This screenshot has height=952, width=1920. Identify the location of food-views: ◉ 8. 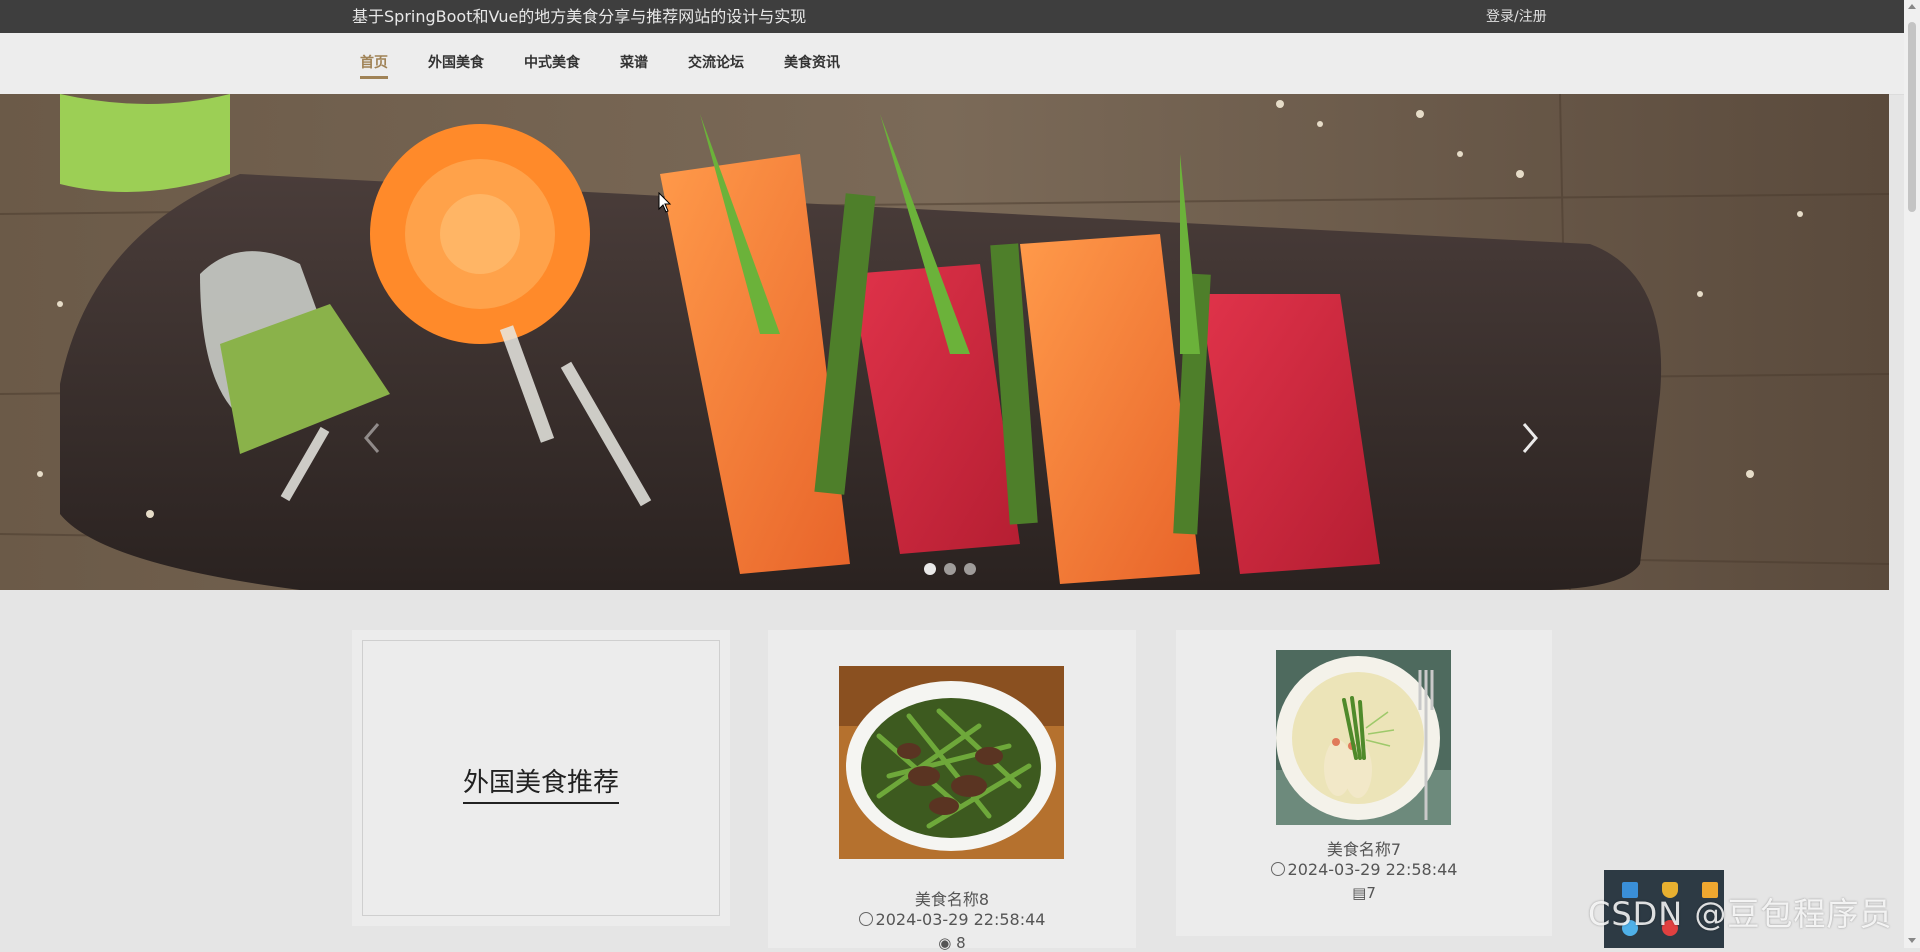
(952, 943).